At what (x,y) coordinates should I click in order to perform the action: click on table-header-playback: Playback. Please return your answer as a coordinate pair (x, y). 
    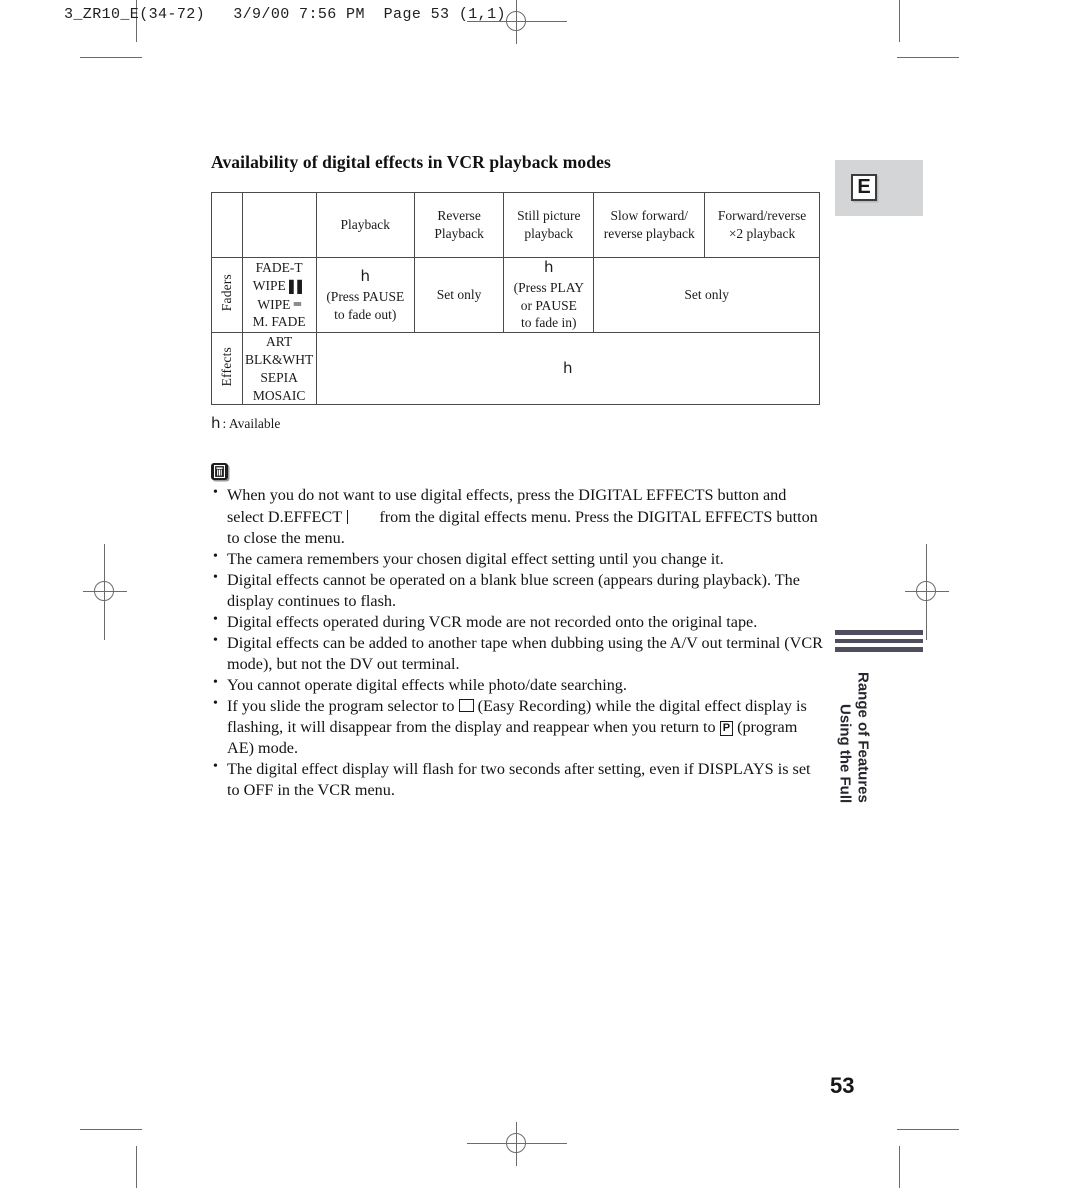
    Looking at the image, I should click on (365, 225).